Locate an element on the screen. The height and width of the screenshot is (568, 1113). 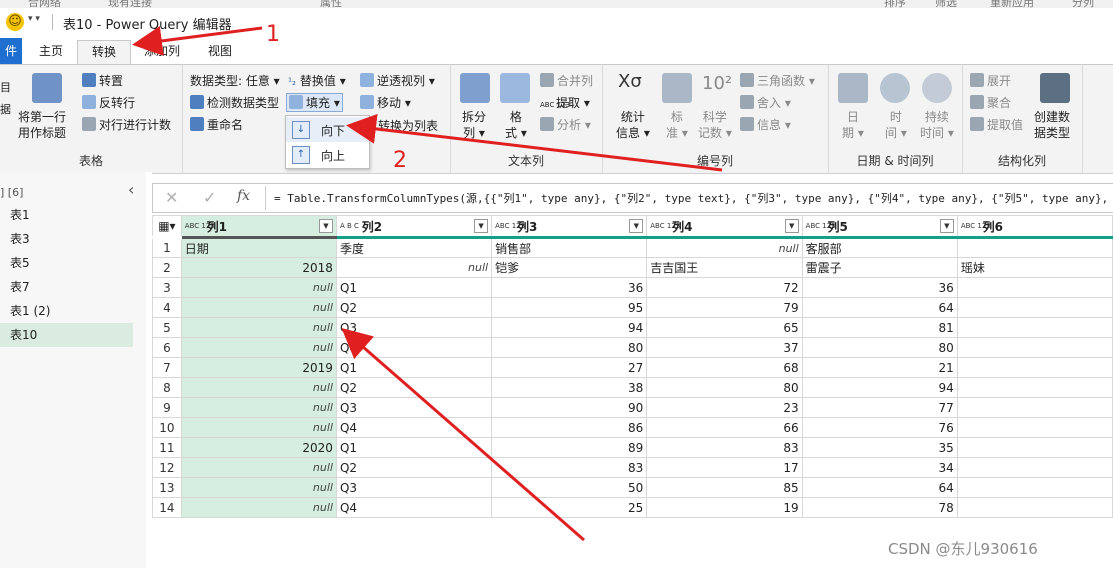
table-cell: 68 is located at coordinates (724, 367).